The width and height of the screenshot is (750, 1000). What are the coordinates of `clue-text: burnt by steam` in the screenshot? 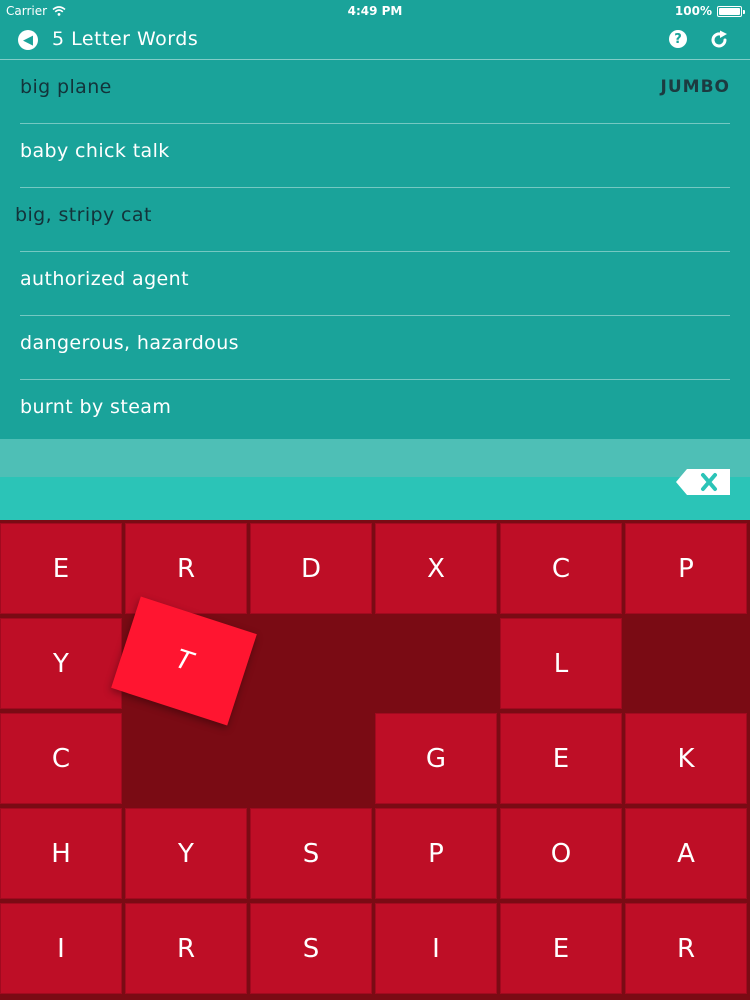 It's located at (96, 407).